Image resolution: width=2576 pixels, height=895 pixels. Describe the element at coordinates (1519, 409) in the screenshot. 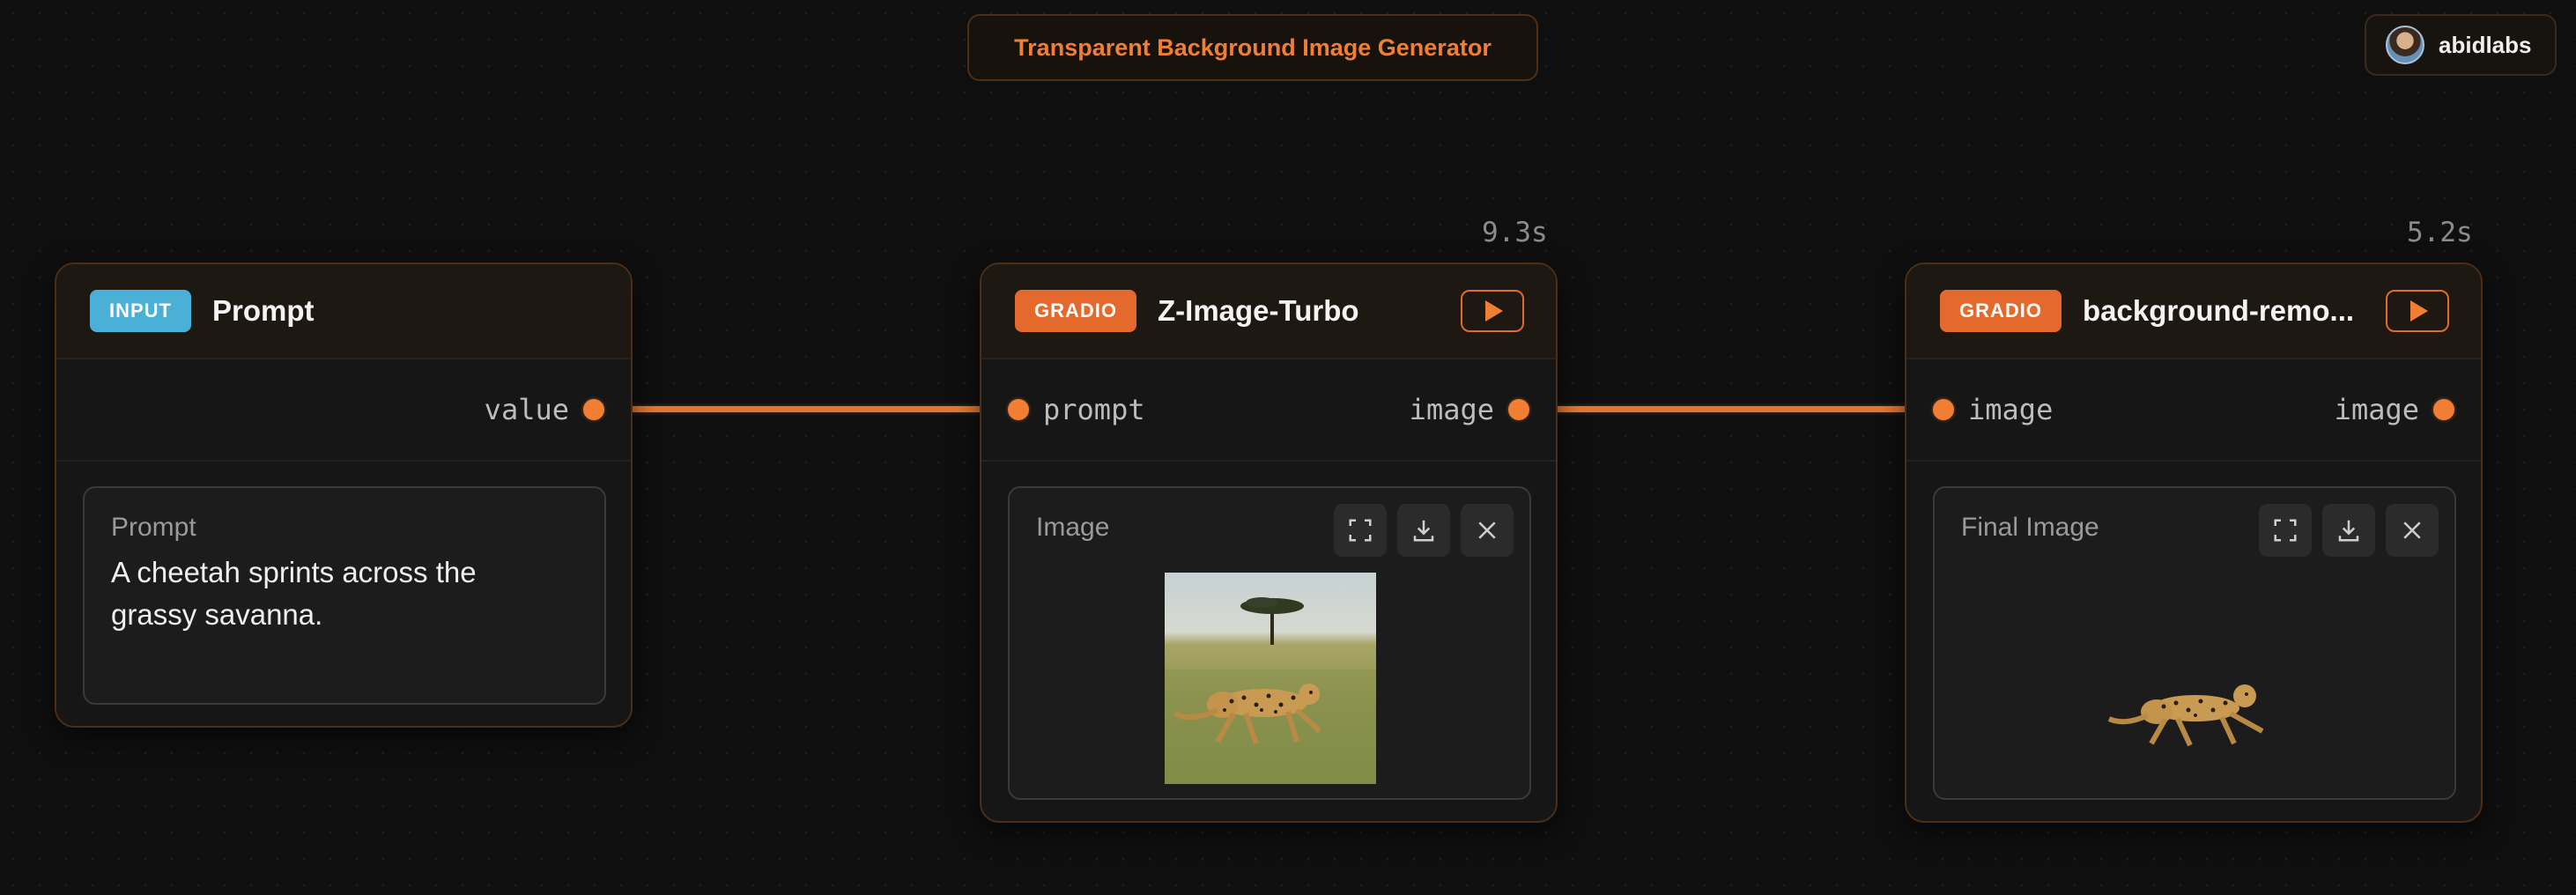

I see `image-output-handle` at that location.